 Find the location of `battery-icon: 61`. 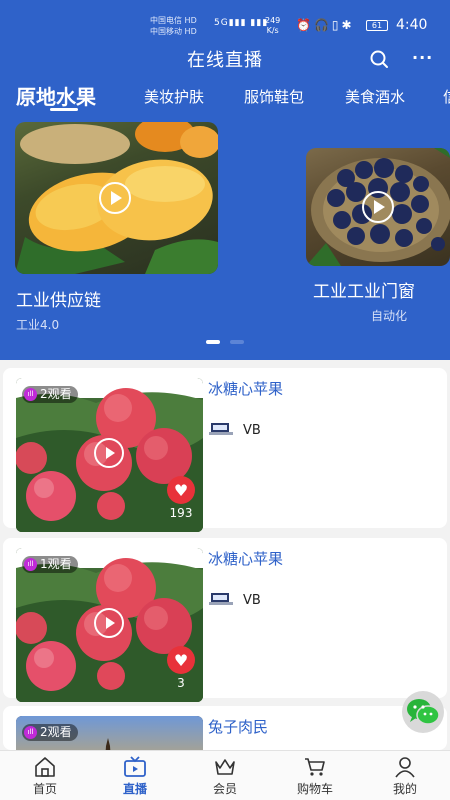

battery-icon: 61 is located at coordinates (377, 25).